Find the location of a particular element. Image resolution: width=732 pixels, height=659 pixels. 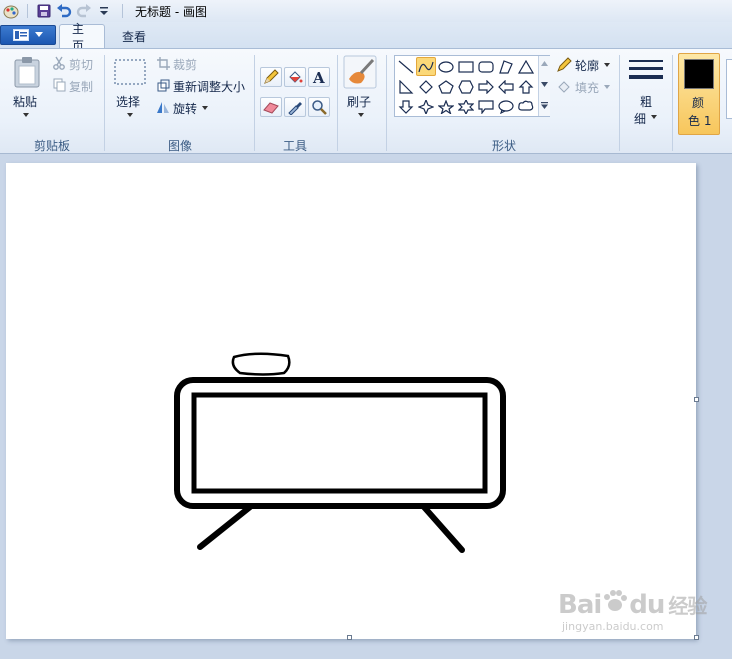

line-size-button is located at coordinates (646, 72).